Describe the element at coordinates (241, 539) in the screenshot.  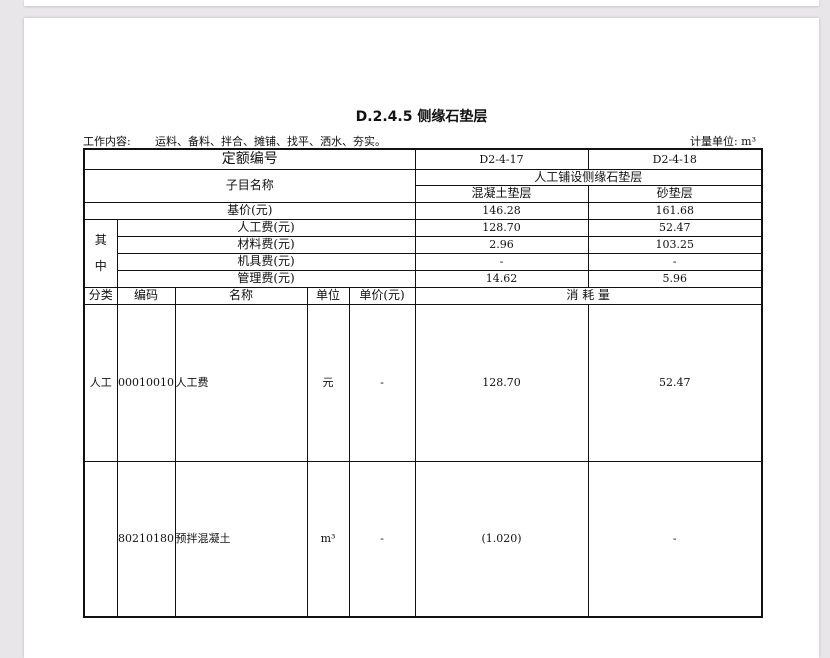
I see `row-name: 预拌混凝土` at that location.